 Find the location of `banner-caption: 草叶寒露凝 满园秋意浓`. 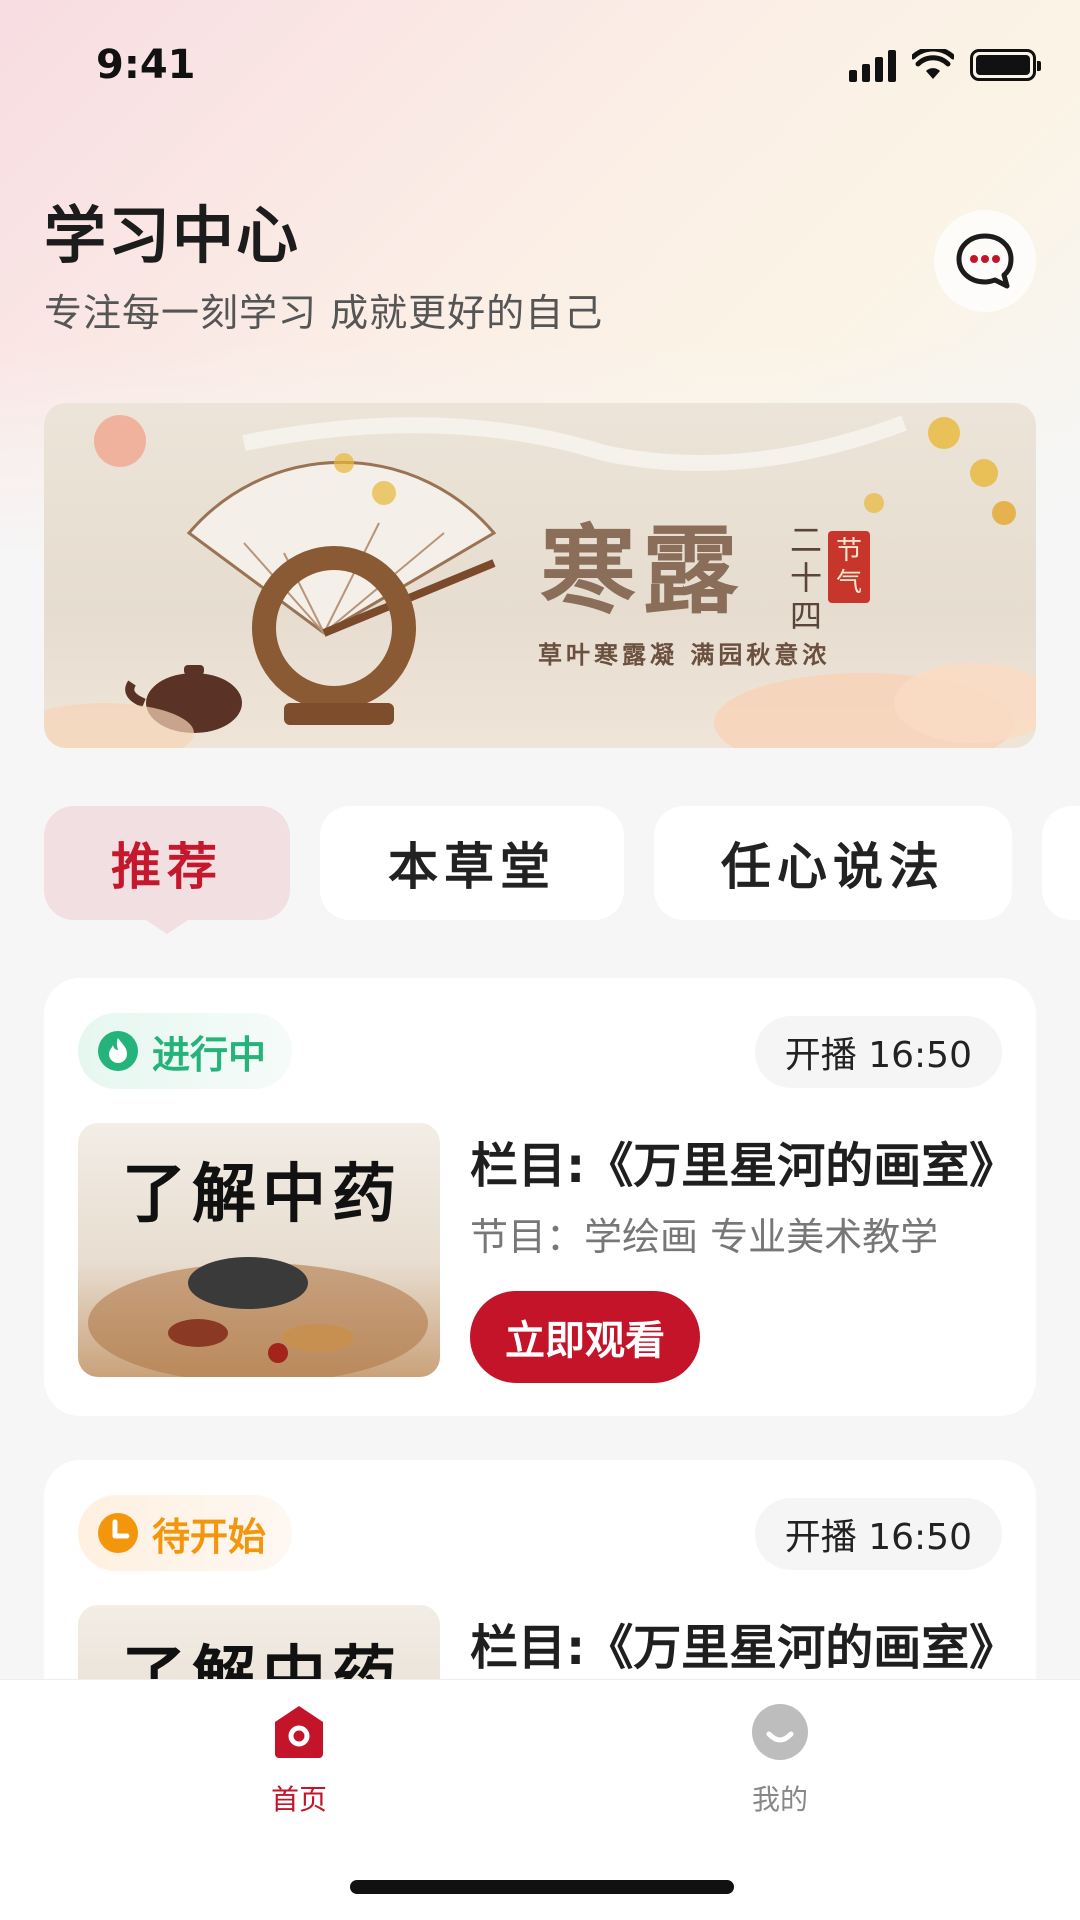

banner-caption: 草叶寒露凝 满园秋意浓 is located at coordinates (684, 655).